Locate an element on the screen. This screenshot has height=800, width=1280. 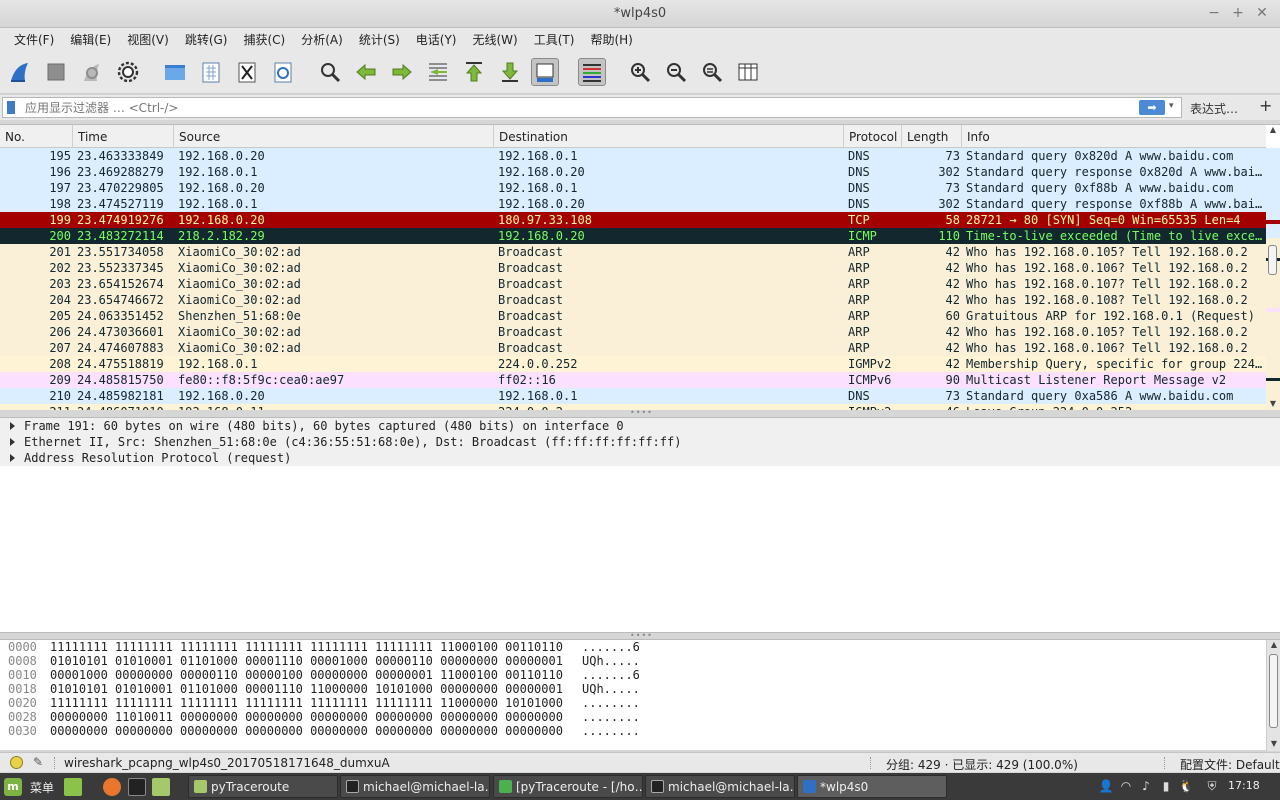
open-folder-icon is located at coordinates (175, 72).